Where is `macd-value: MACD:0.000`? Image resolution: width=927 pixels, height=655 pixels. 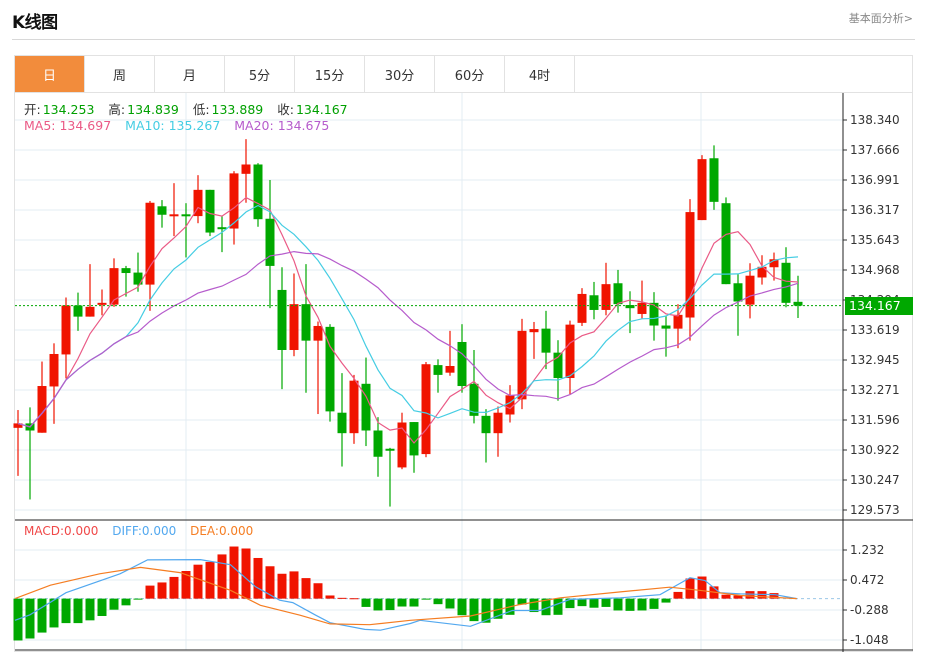 macd-value: MACD:0.000 is located at coordinates (61, 531).